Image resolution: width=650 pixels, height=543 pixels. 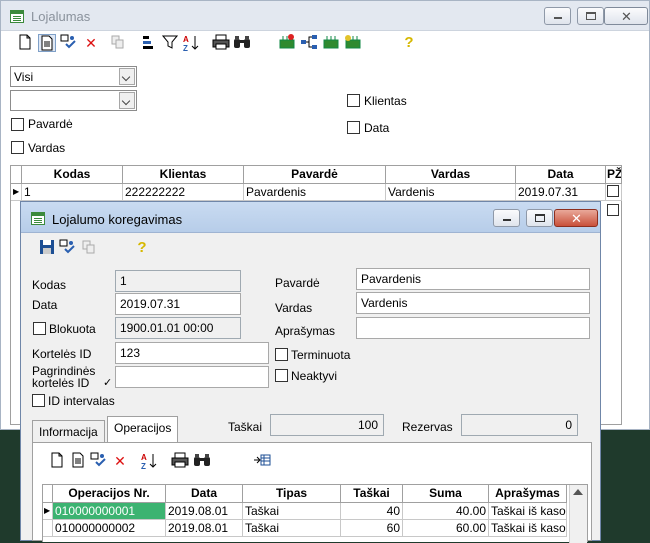 I want to click on column-header: Aprašymas, so click(x=528, y=494).